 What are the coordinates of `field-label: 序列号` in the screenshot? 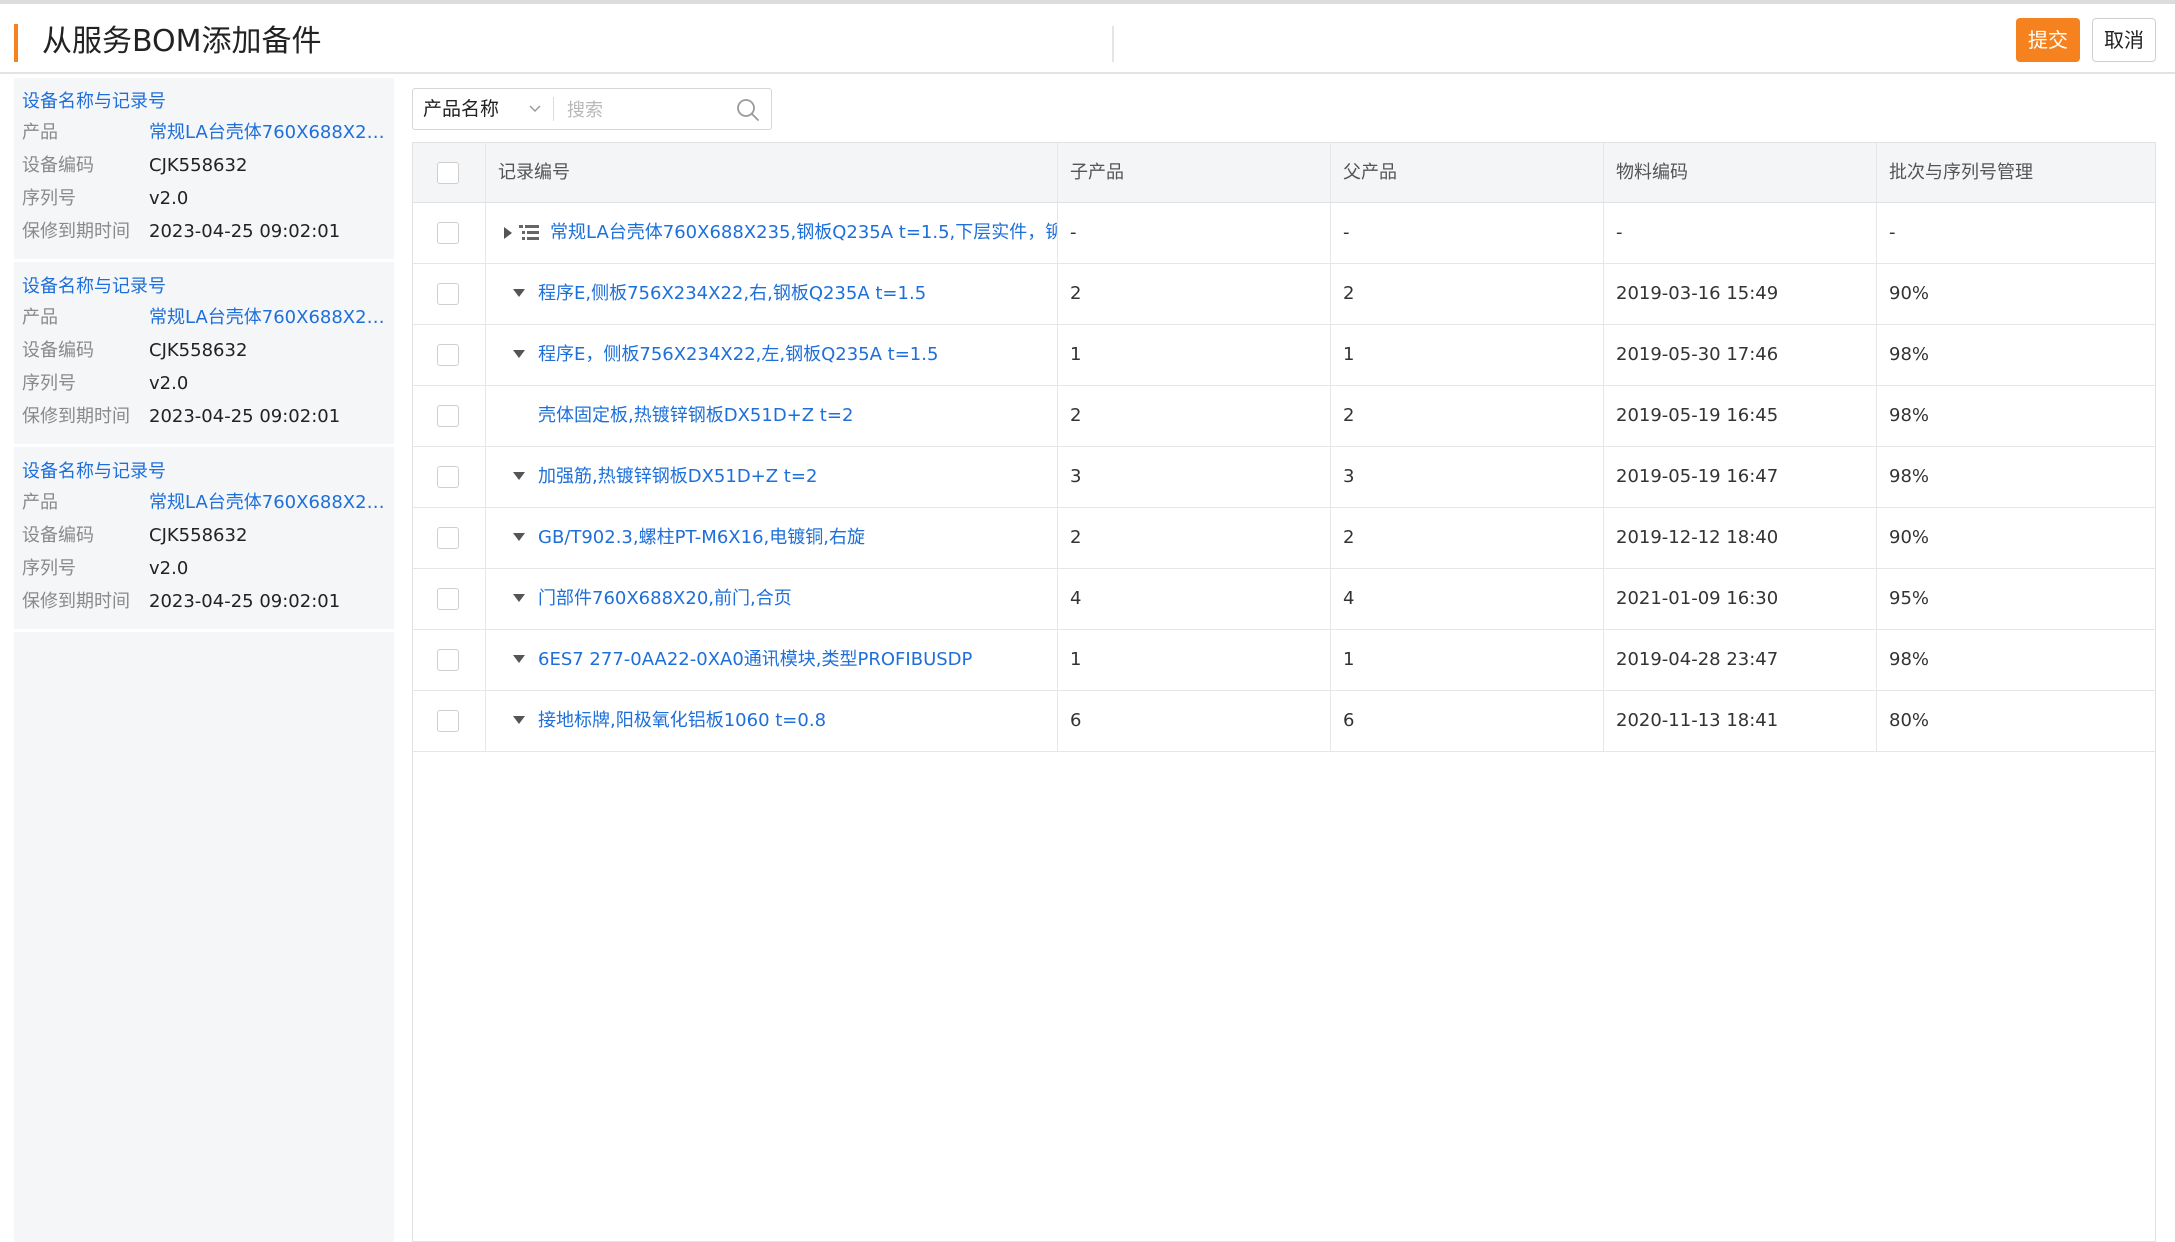 It's located at (49, 383).